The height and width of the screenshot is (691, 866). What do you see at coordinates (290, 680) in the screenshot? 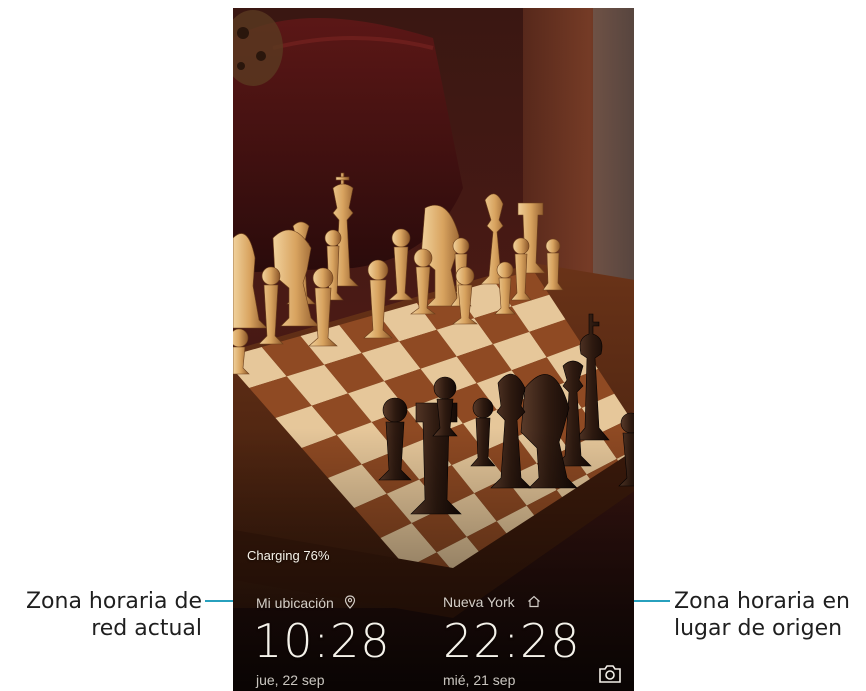
I see `clock-date-current: jue, 22 sep` at bounding box center [290, 680].